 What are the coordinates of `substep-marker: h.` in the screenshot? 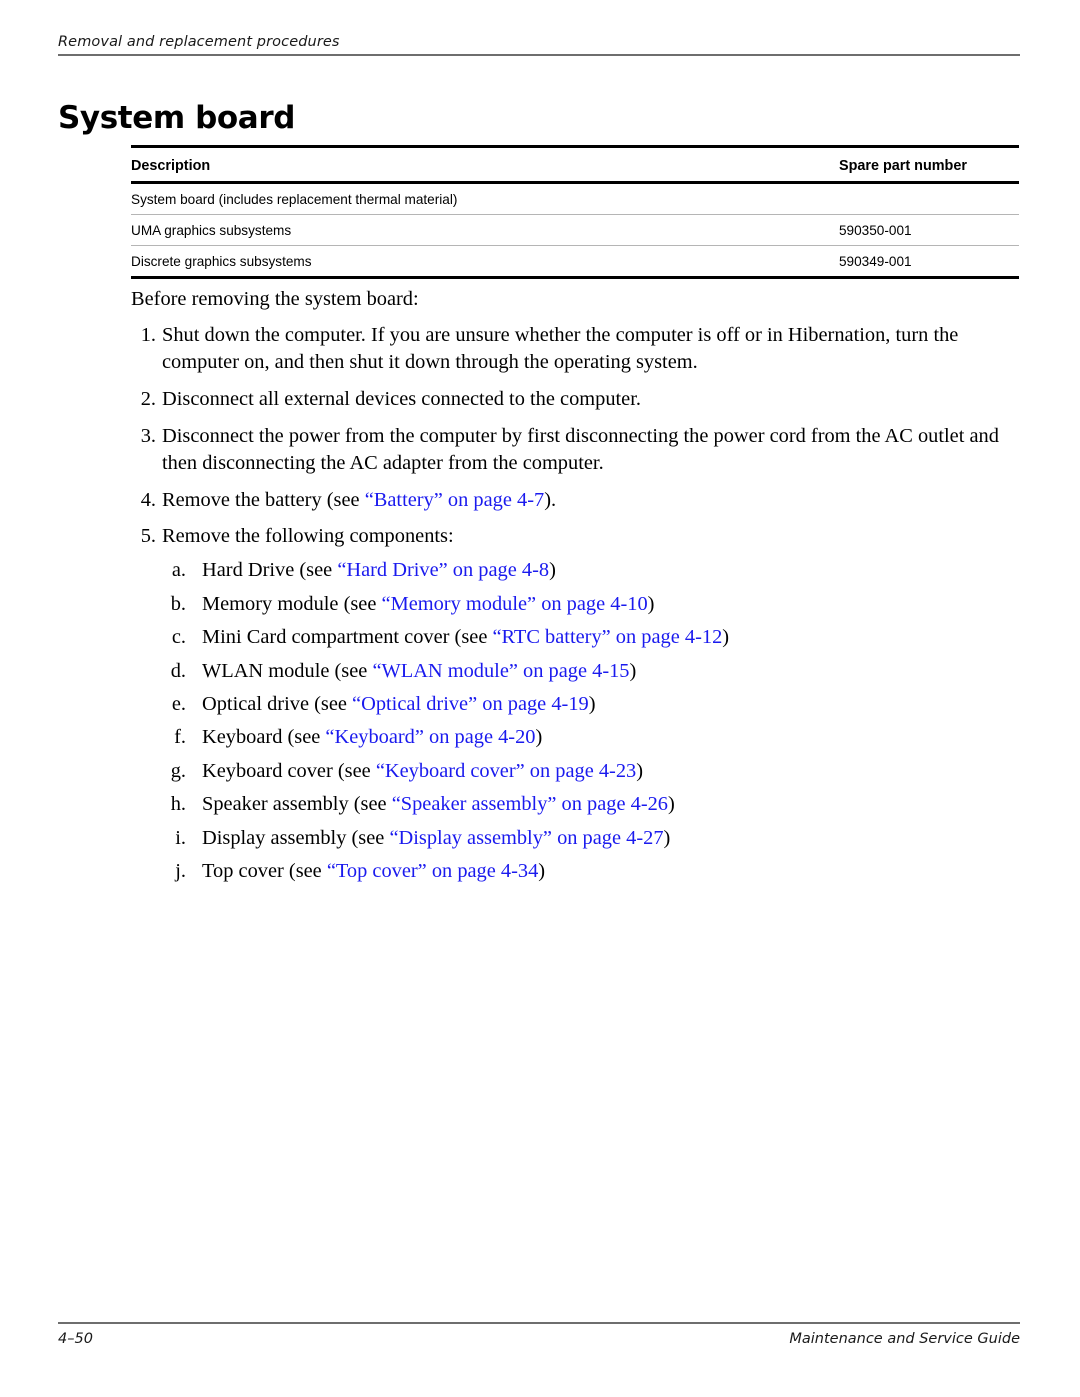 It's located at (178, 804).